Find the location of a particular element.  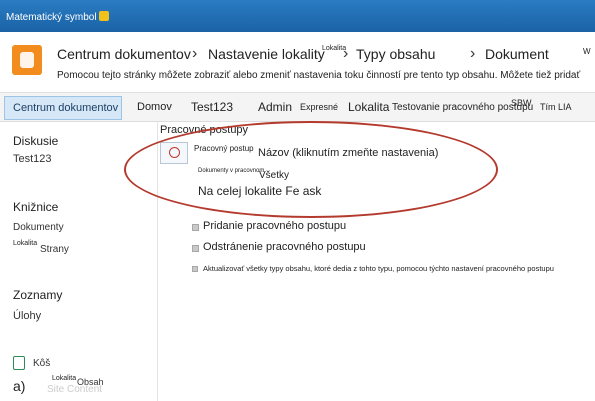

quick-launch-item-kos: Kôš is located at coordinates (41, 363).